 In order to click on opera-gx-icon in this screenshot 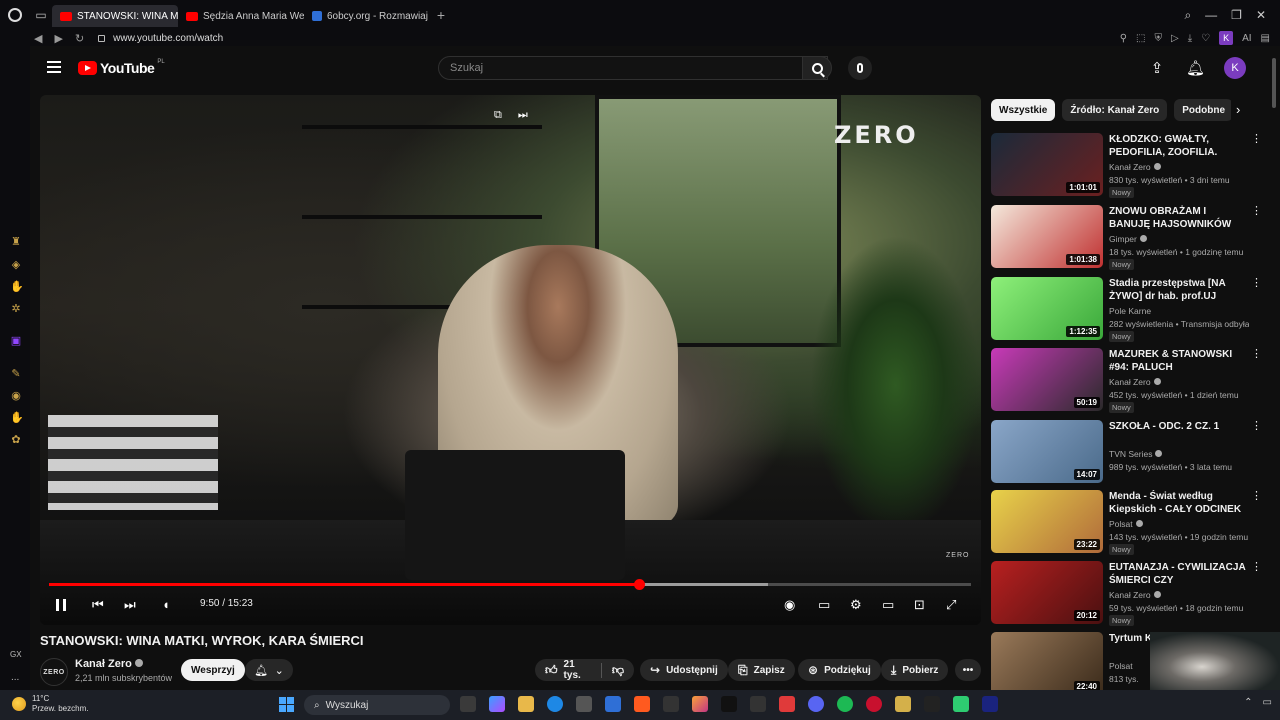, I will do `click(874, 704)`.